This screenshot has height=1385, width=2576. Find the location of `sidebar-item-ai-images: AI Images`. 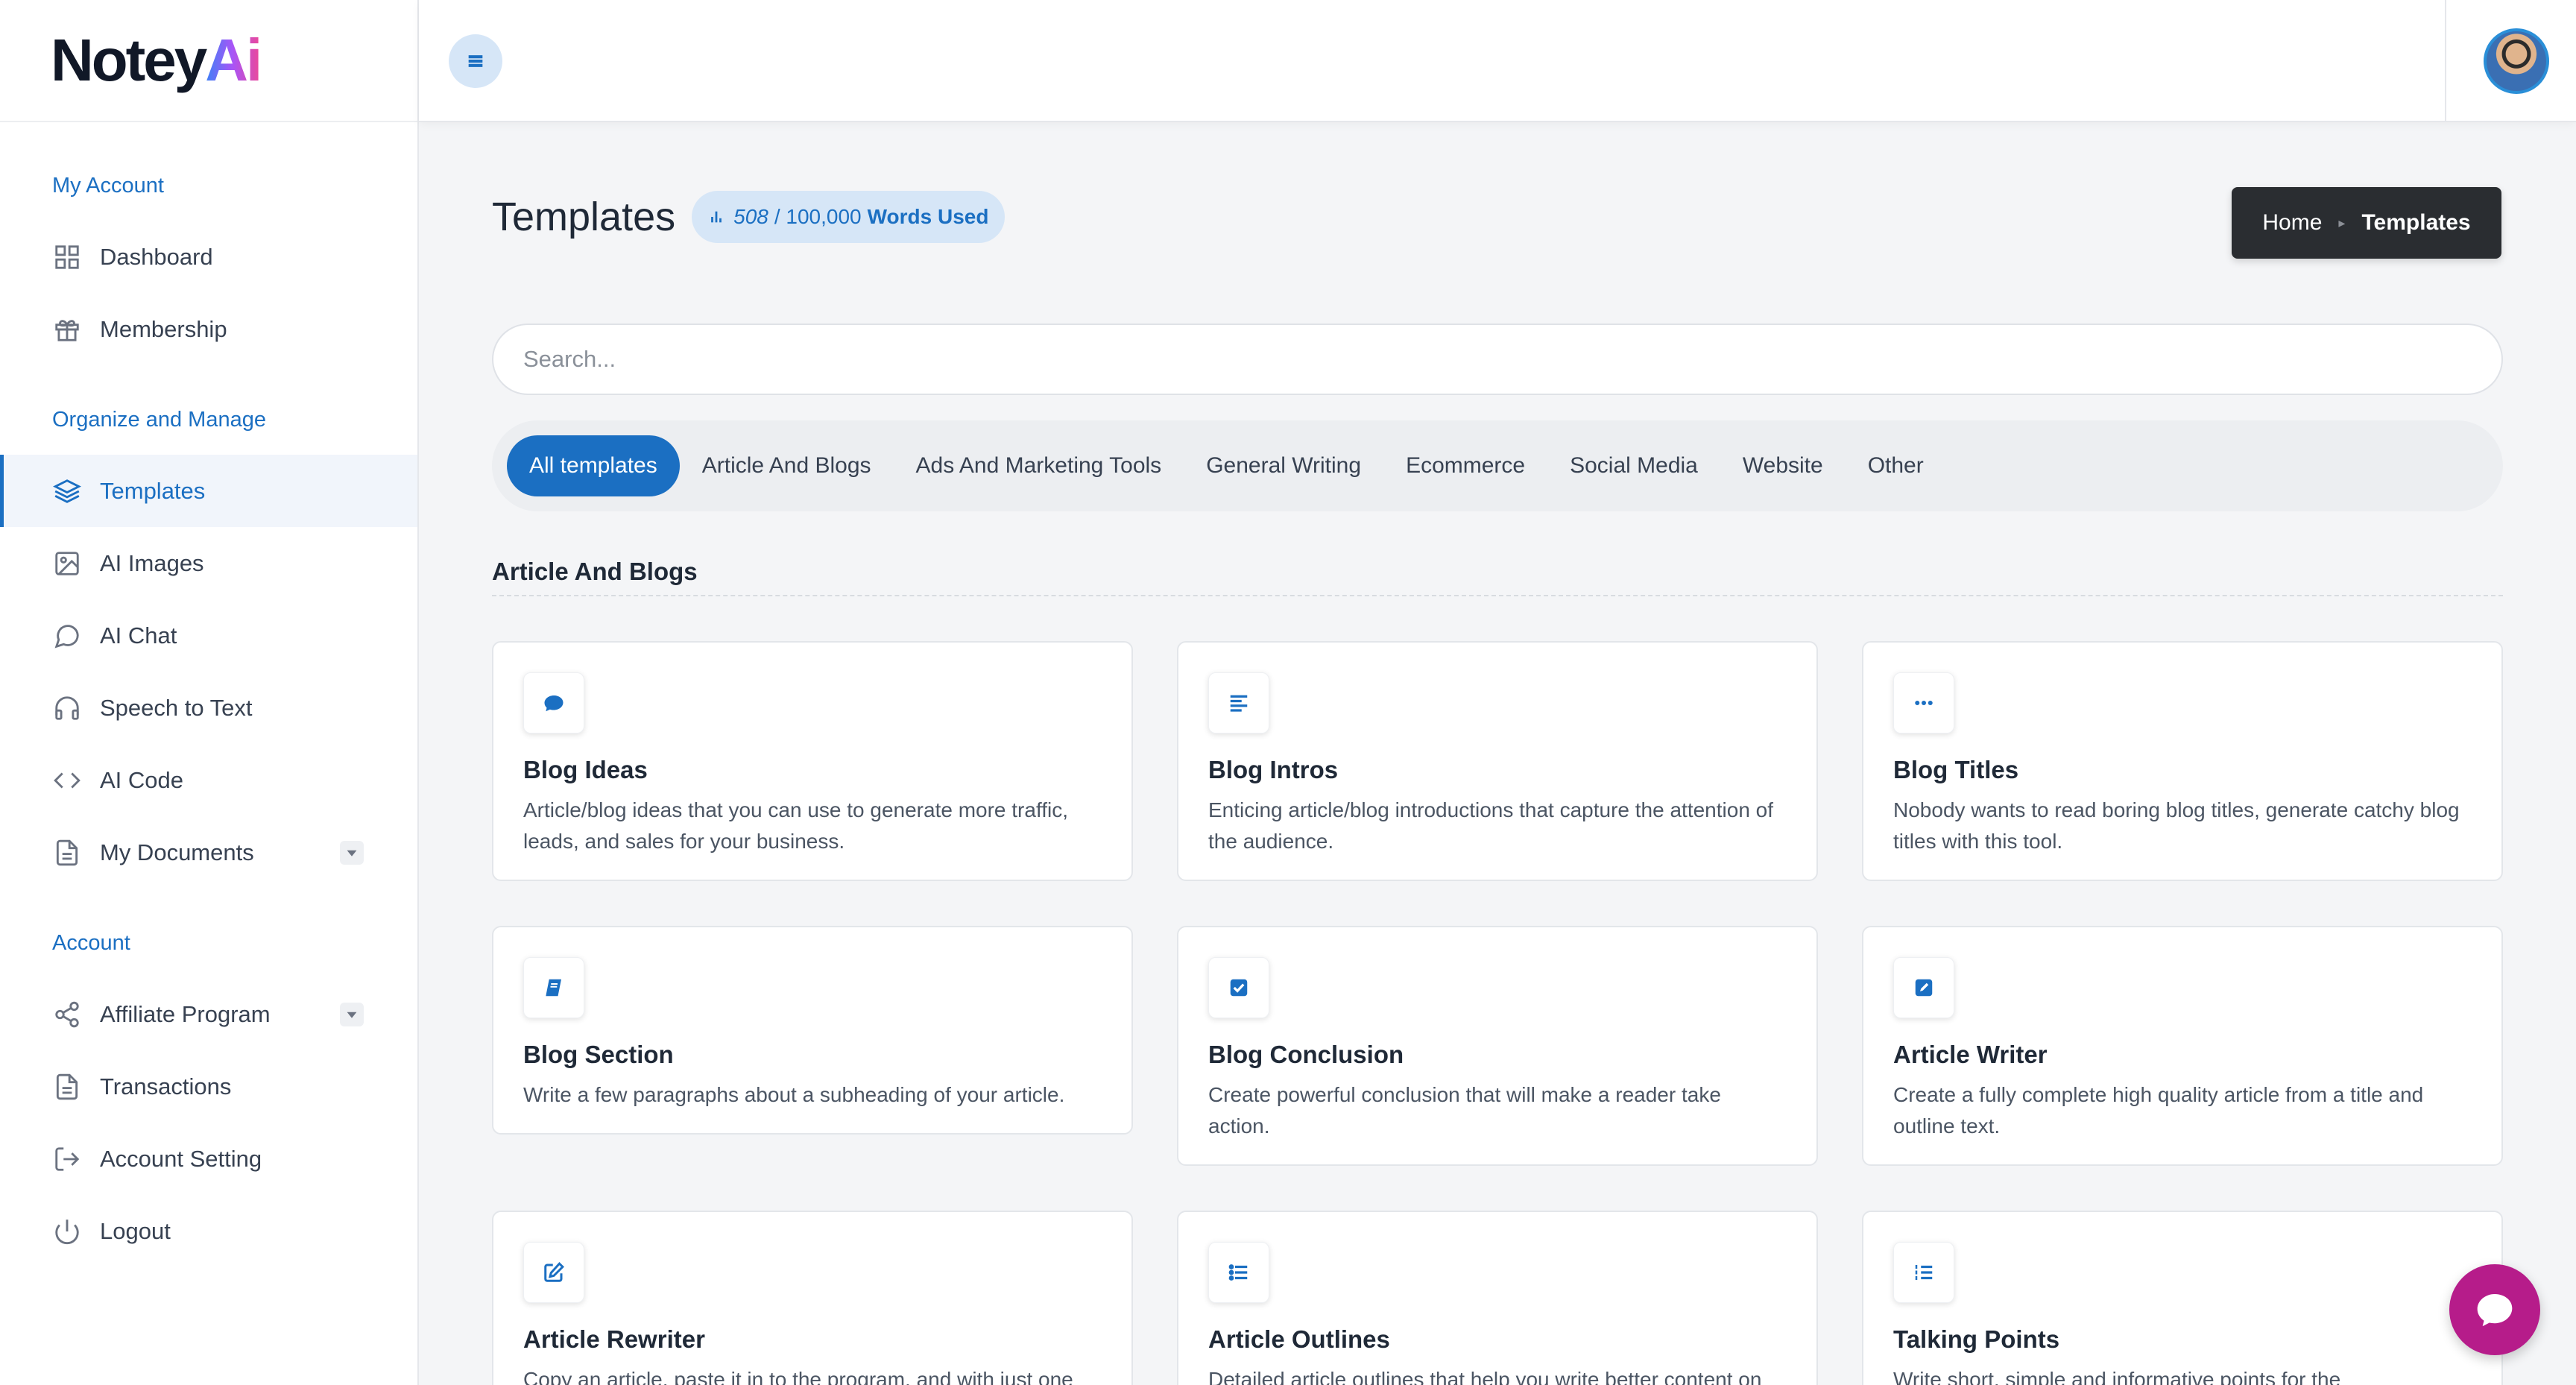

sidebar-item-ai-images: AI Images is located at coordinates (209, 563).